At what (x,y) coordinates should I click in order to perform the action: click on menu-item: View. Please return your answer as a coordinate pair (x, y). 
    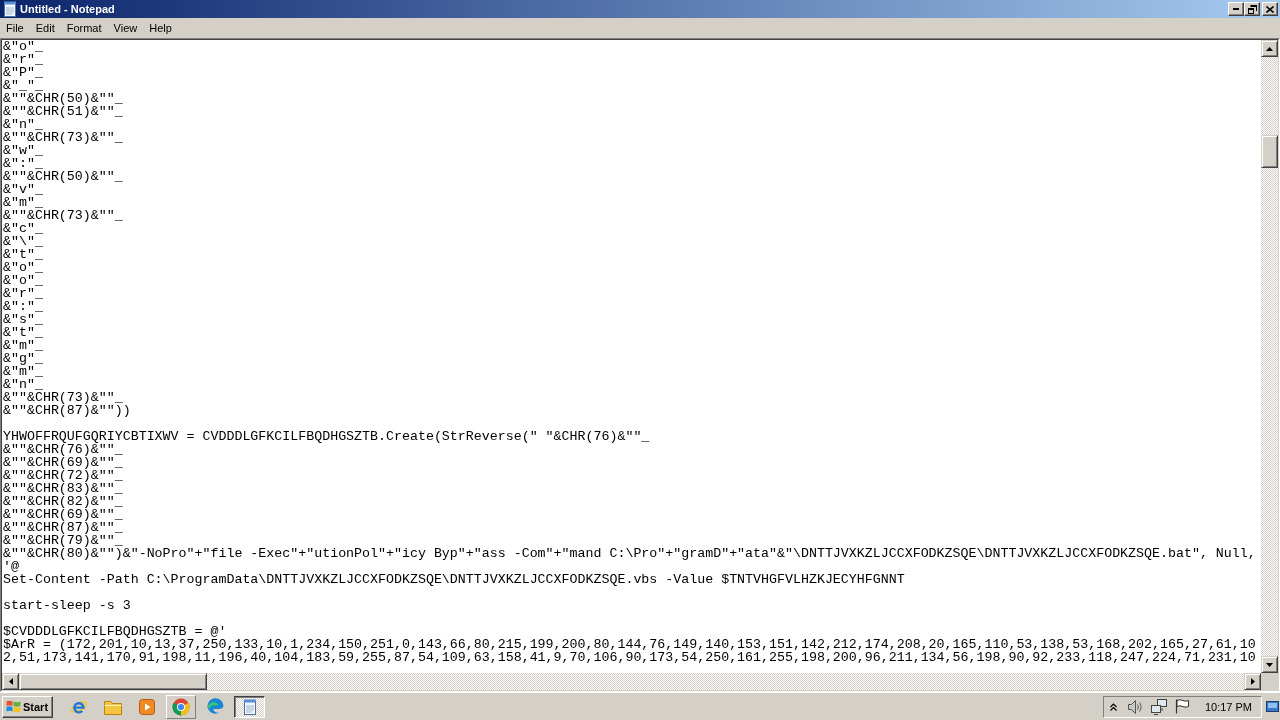
    Looking at the image, I should click on (125, 28).